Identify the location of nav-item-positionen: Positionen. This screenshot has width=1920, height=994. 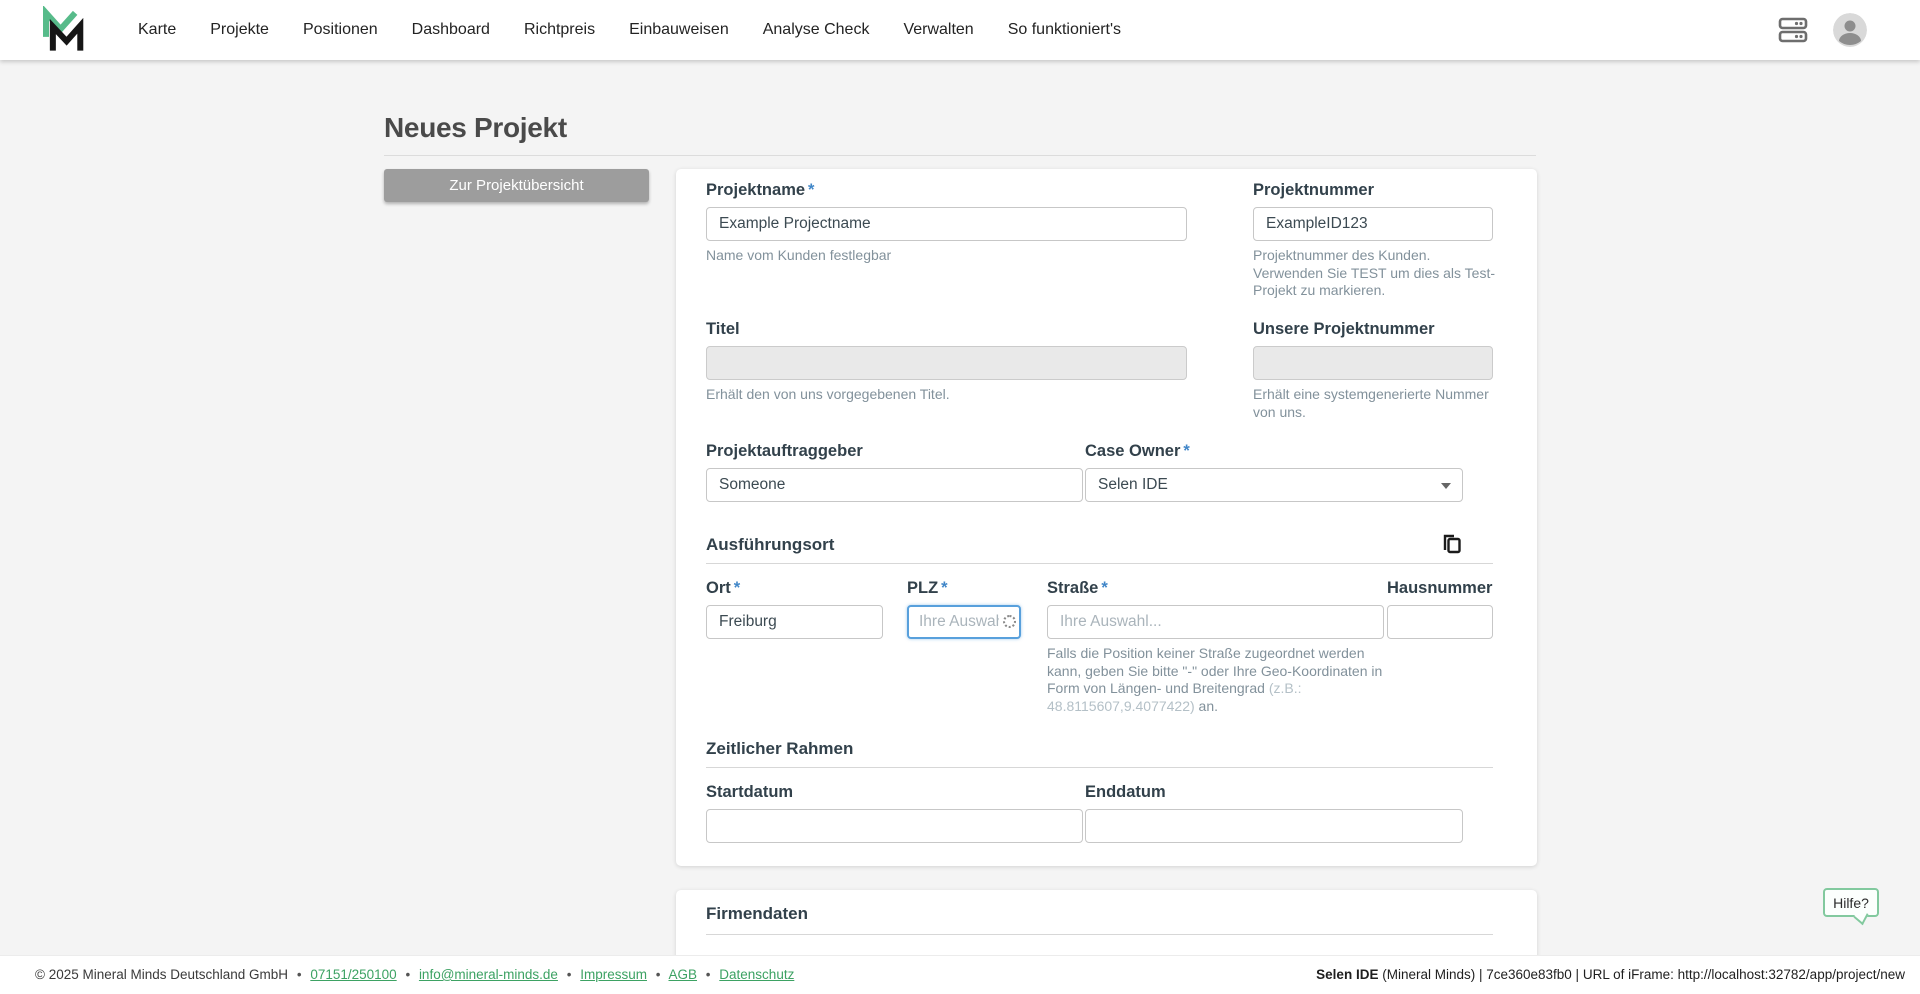
(340, 30).